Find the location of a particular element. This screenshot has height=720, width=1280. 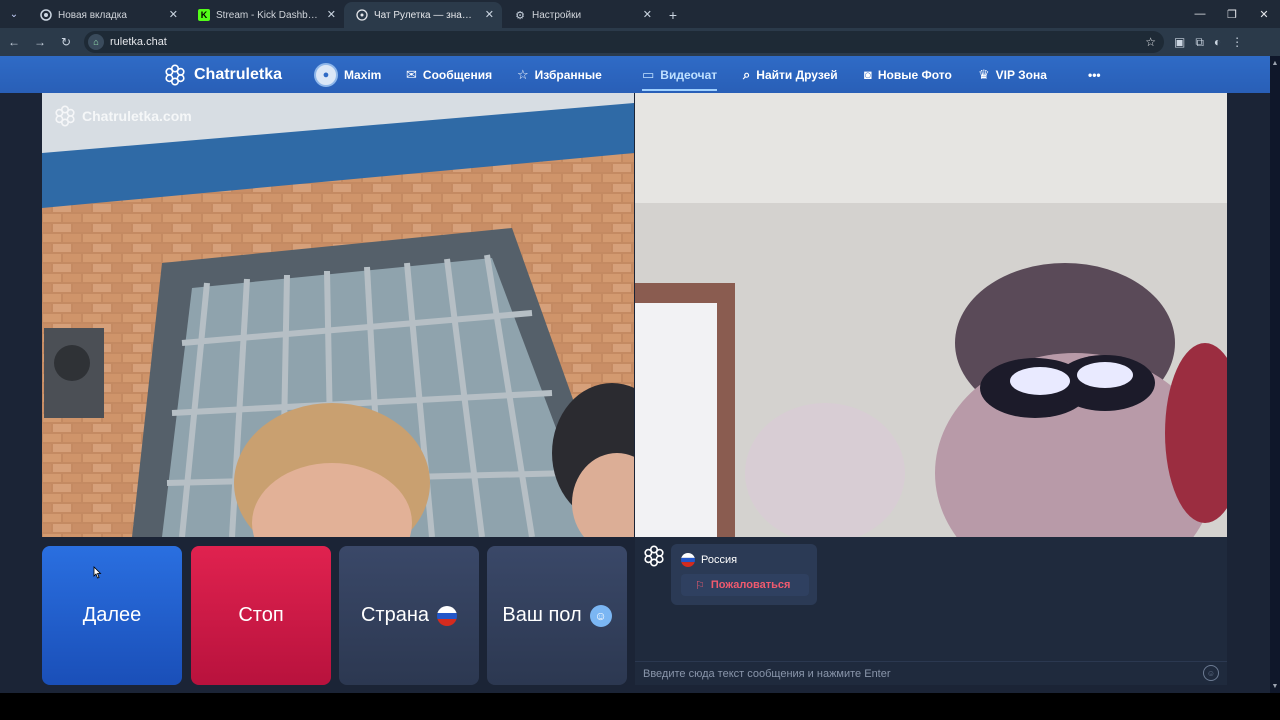

chatruletka-watermark: Chatruletka.com is located at coordinates (123, 116).